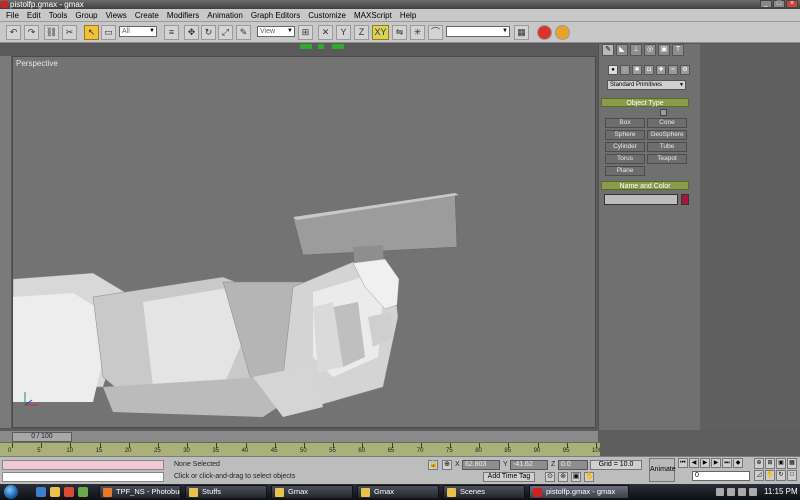  Describe the element at coordinates (225, 32) in the screenshot. I see `scale-icon: ⤢` at that location.